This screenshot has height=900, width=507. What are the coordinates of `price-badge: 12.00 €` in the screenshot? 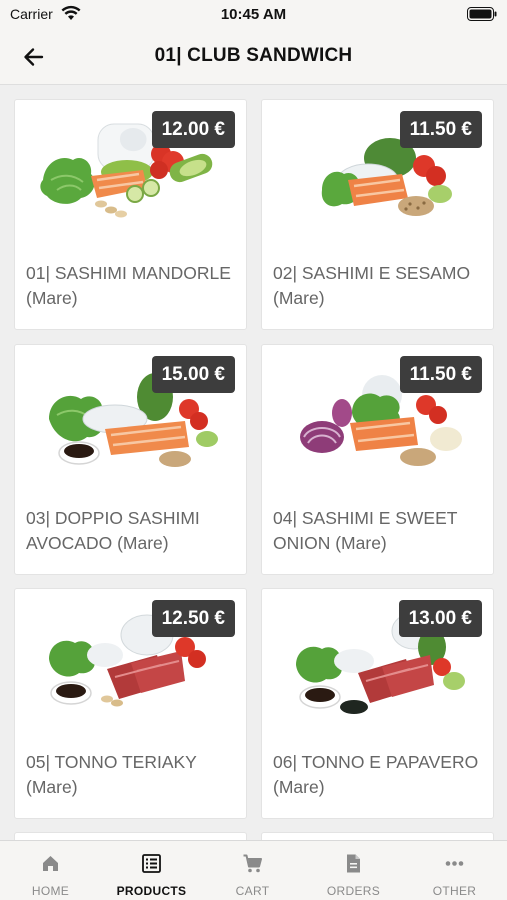 It's located at (193, 129).